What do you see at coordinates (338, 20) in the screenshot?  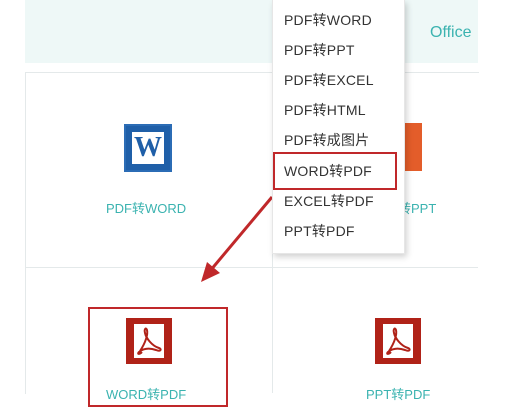 I see `menu-item-pdf-to-word: PDF转WORD` at bounding box center [338, 20].